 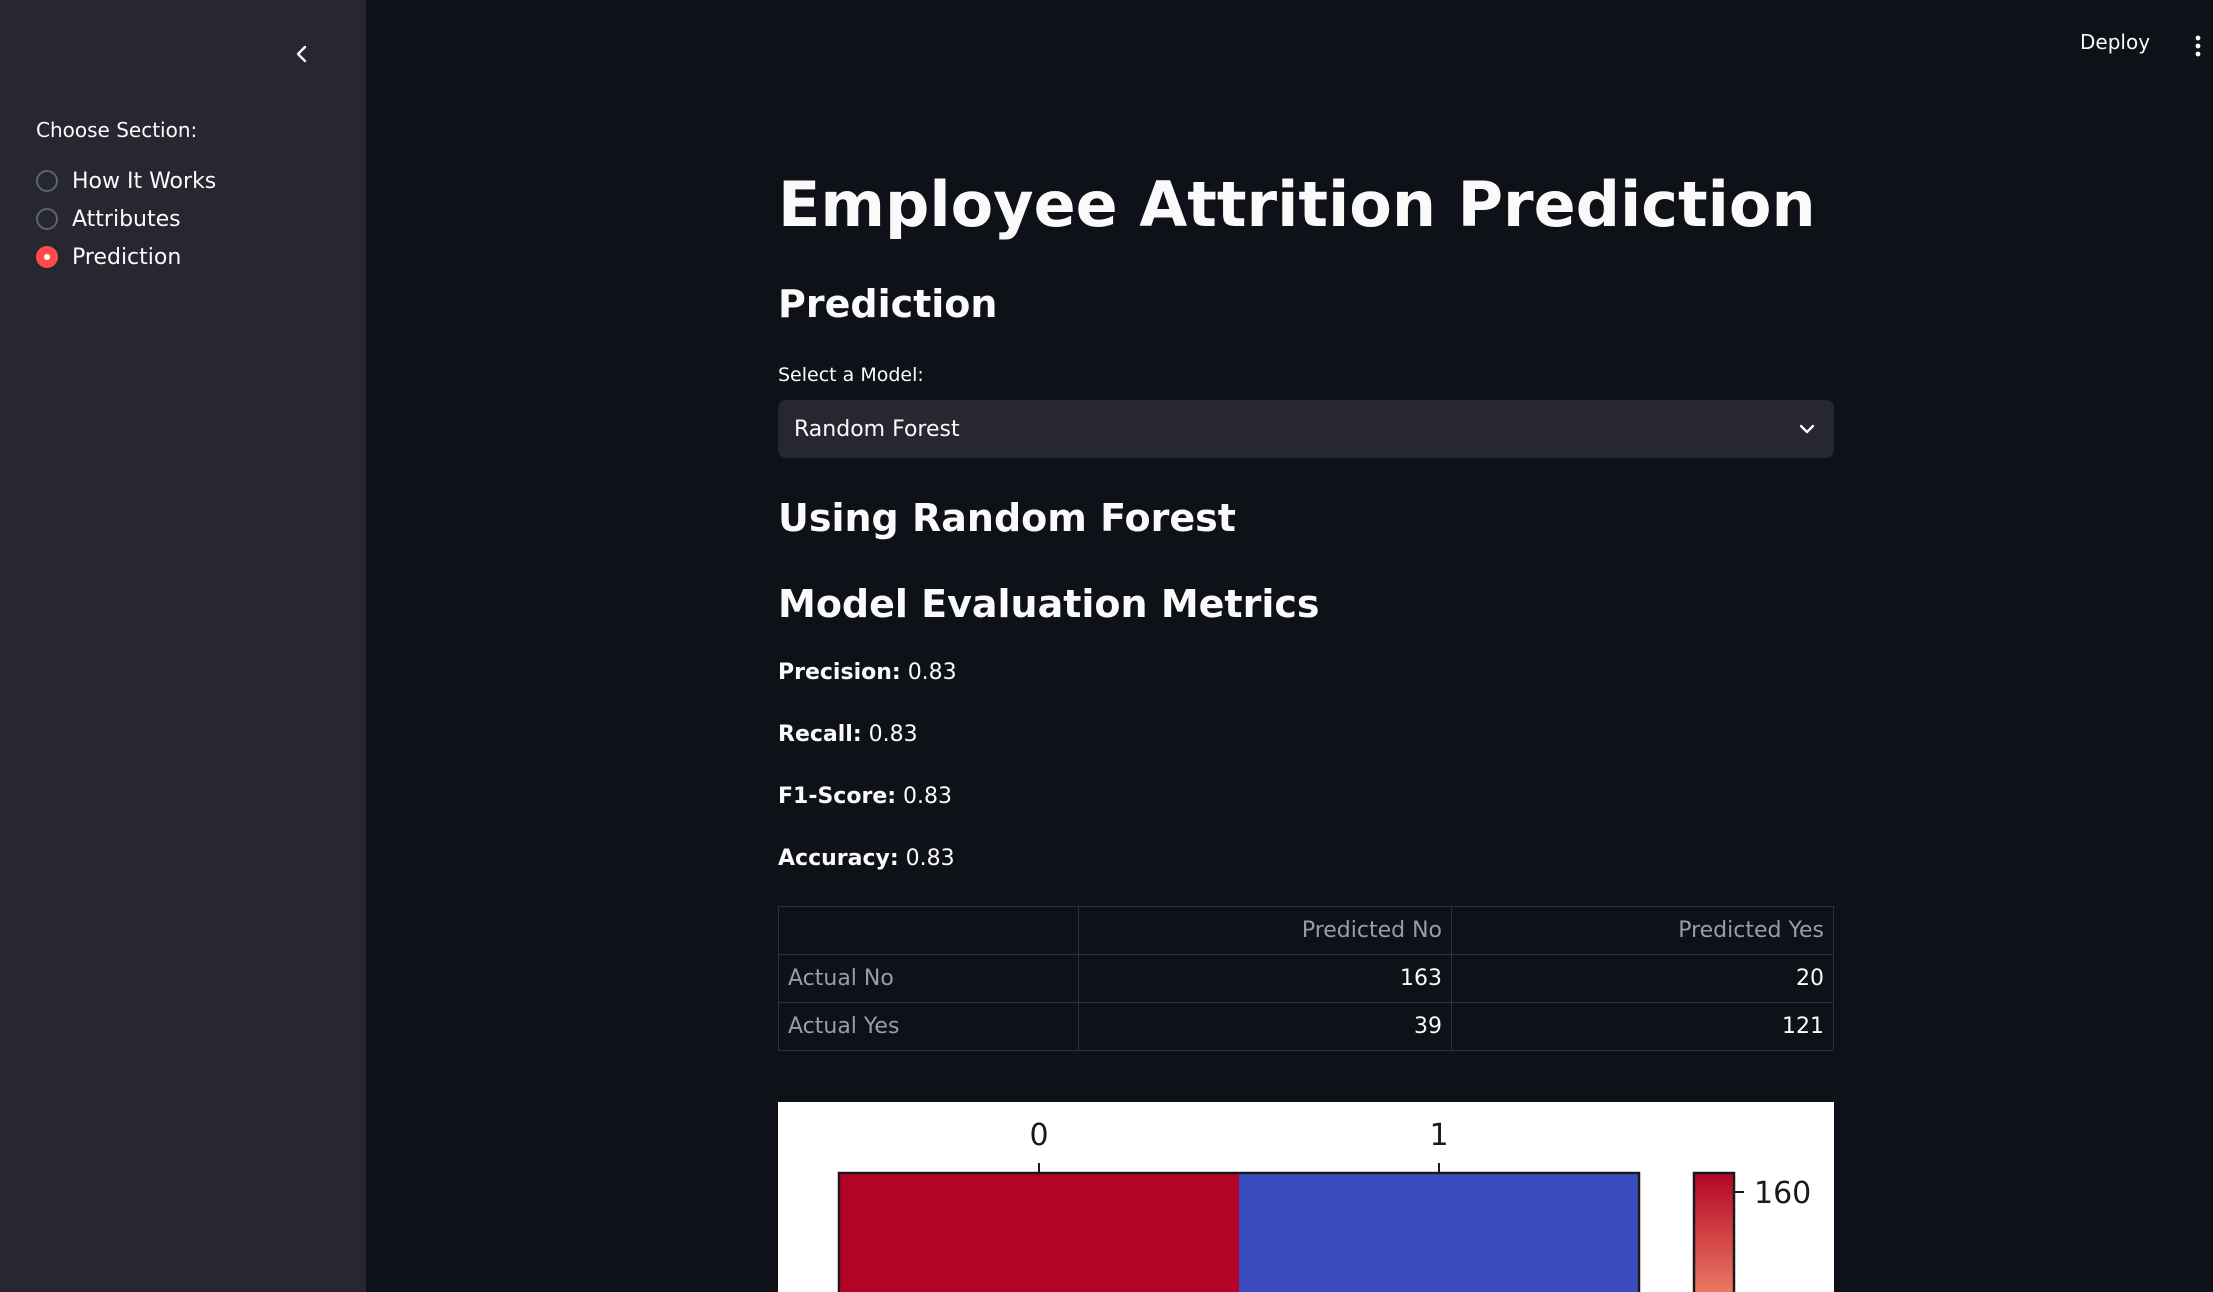 I want to click on section-radio-label: Choose Section:, so click(x=117, y=130).